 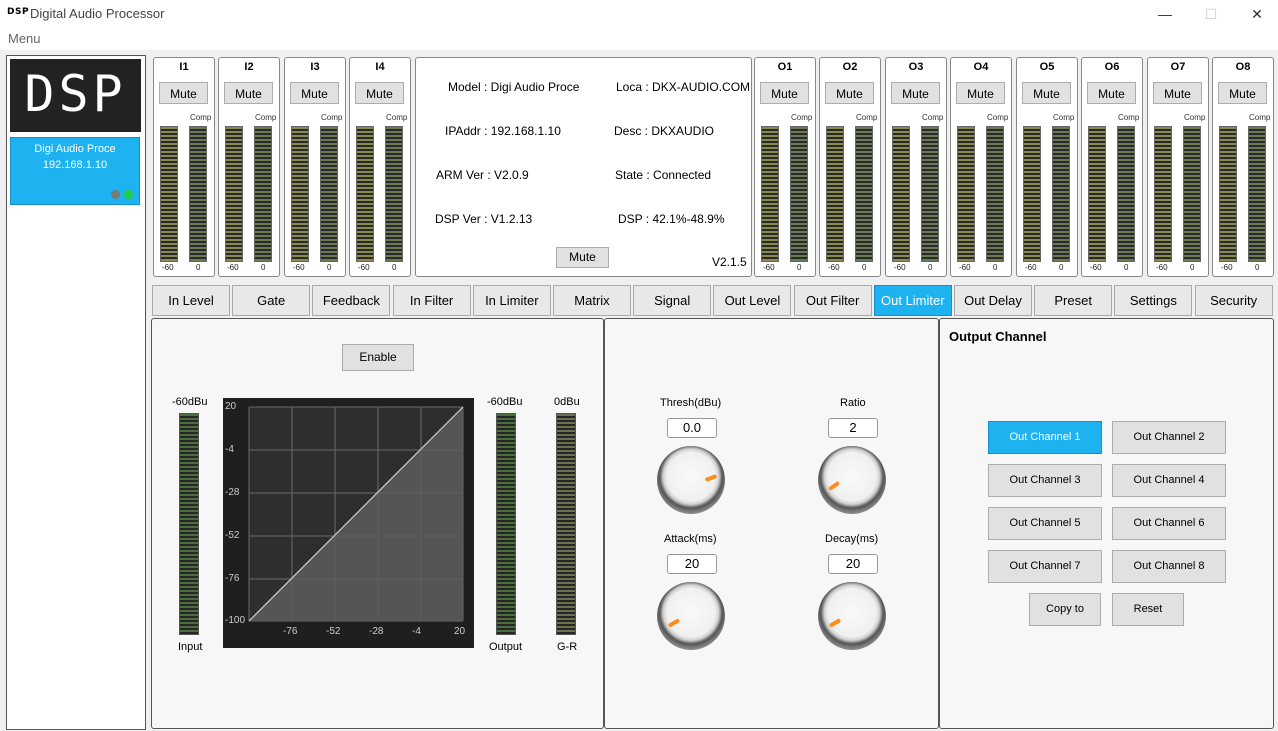 What do you see at coordinates (567, 402) in the screenshot?
I see `gr-meter-top-label: 0dBu` at bounding box center [567, 402].